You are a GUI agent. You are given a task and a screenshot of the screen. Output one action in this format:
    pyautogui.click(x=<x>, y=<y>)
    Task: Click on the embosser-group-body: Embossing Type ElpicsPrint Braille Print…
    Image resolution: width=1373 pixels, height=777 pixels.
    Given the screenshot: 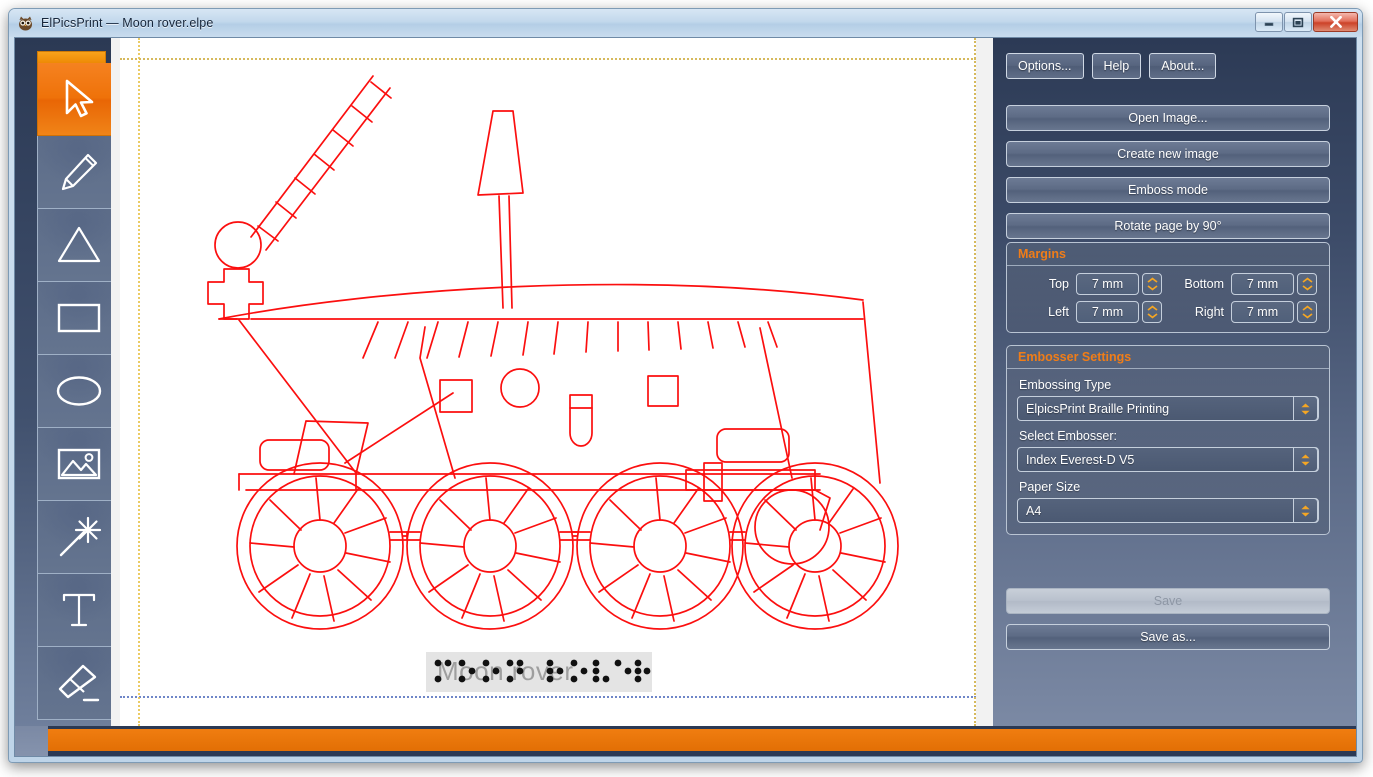 What is the action you would take?
    pyautogui.click(x=1168, y=451)
    